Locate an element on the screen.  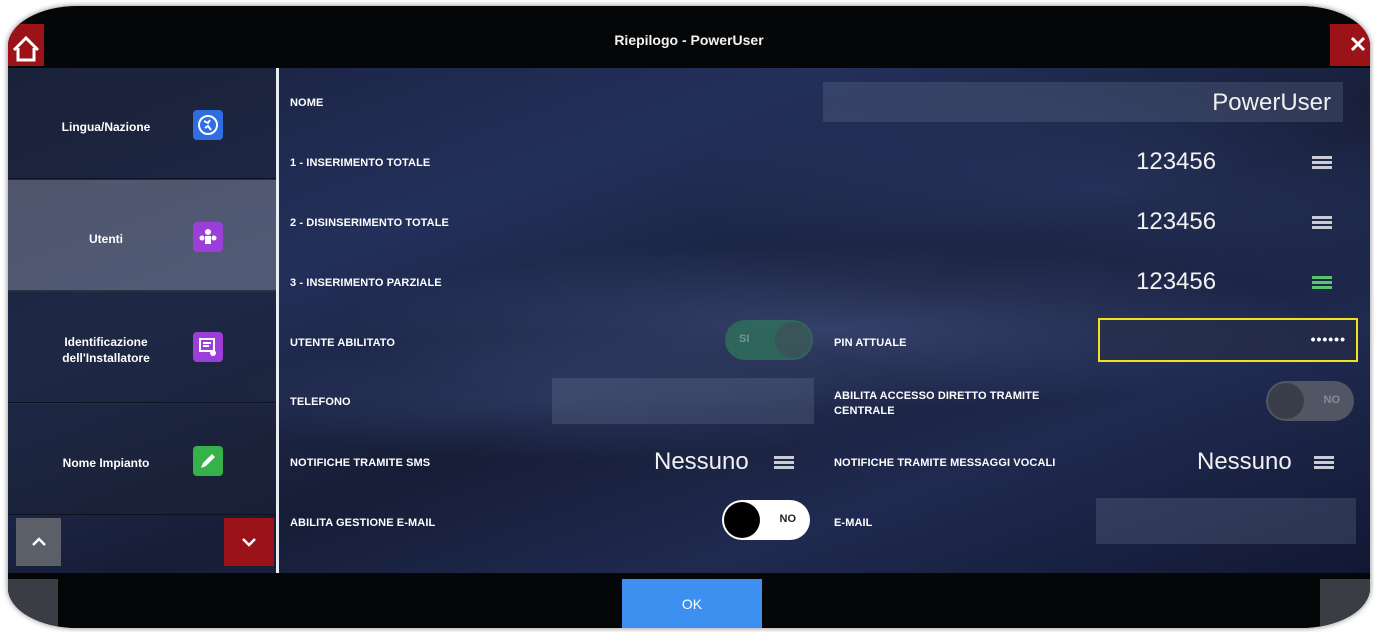
code-3-label: 3 - INSERIMENTO PARZIALE is located at coordinates (366, 283).